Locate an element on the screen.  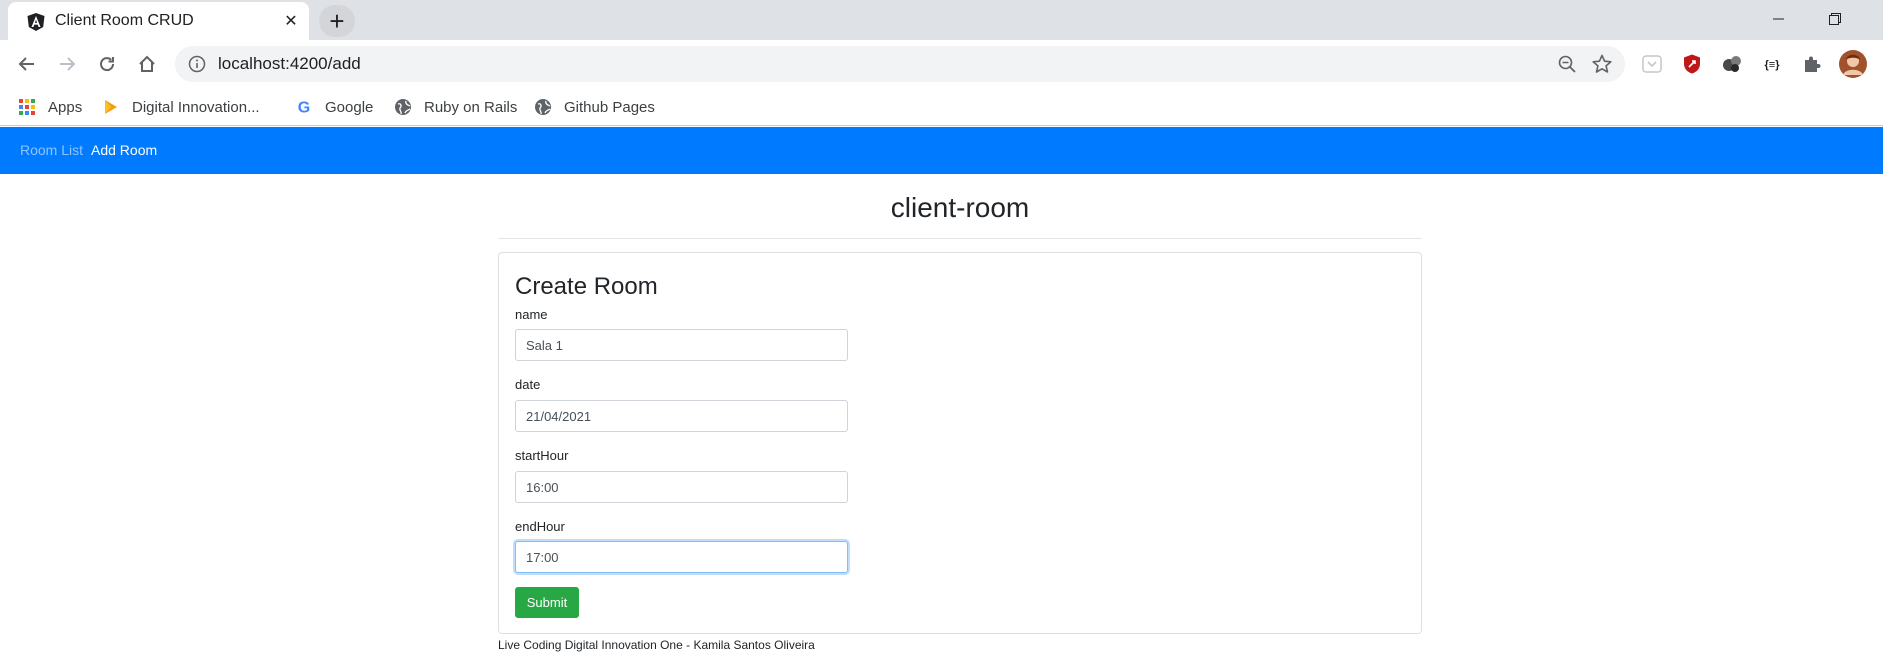
bookmark-github-pages: Github Pages is located at coordinates (594, 107).